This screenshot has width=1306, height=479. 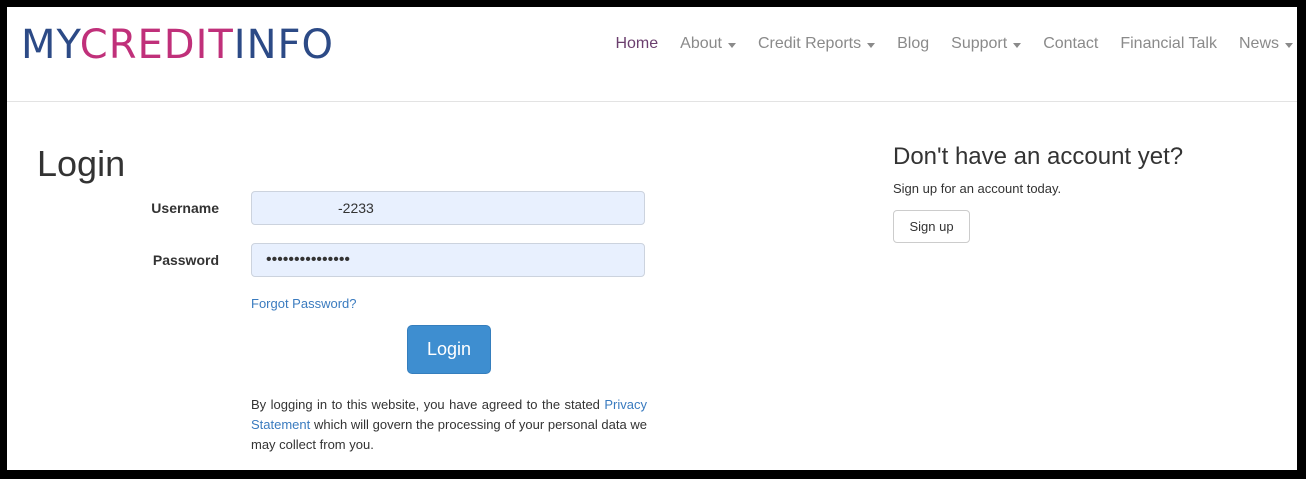 I want to click on nav-support-label: Support, so click(x=979, y=43).